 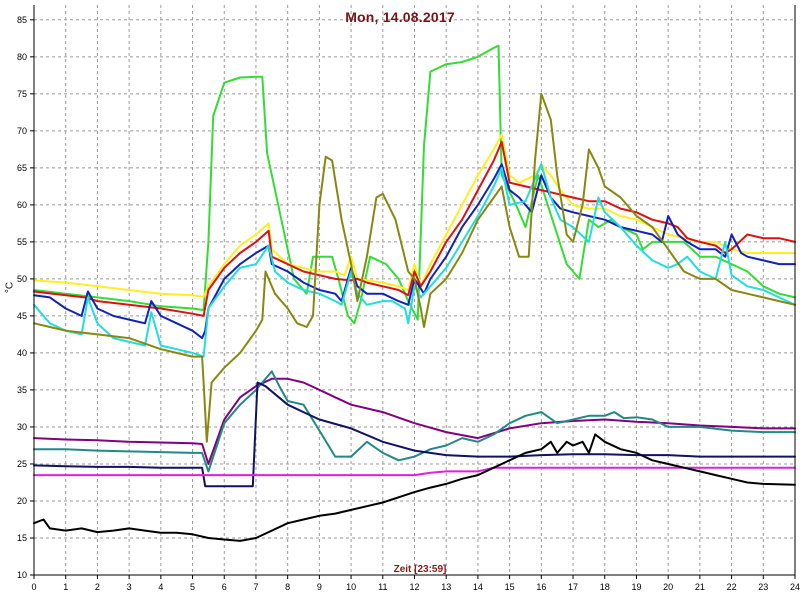 What do you see at coordinates (732, 587) in the screenshot?
I see `x-tick-label: 22` at bounding box center [732, 587].